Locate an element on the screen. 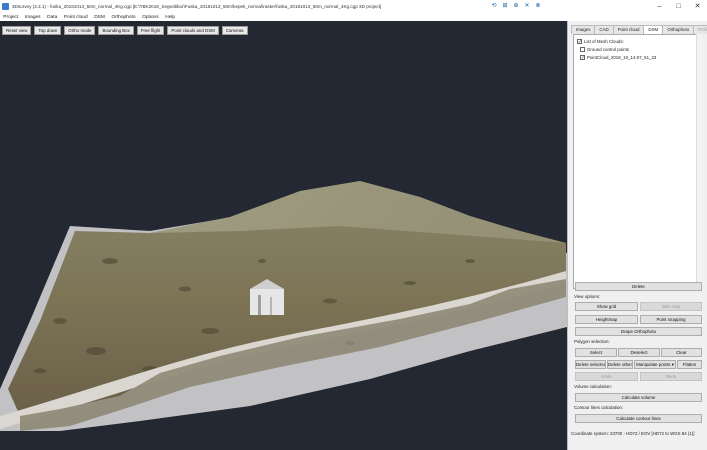 This screenshot has width=707, height=450. tab-orthophoto: Orthophoto is located at coordinates (678, 29).